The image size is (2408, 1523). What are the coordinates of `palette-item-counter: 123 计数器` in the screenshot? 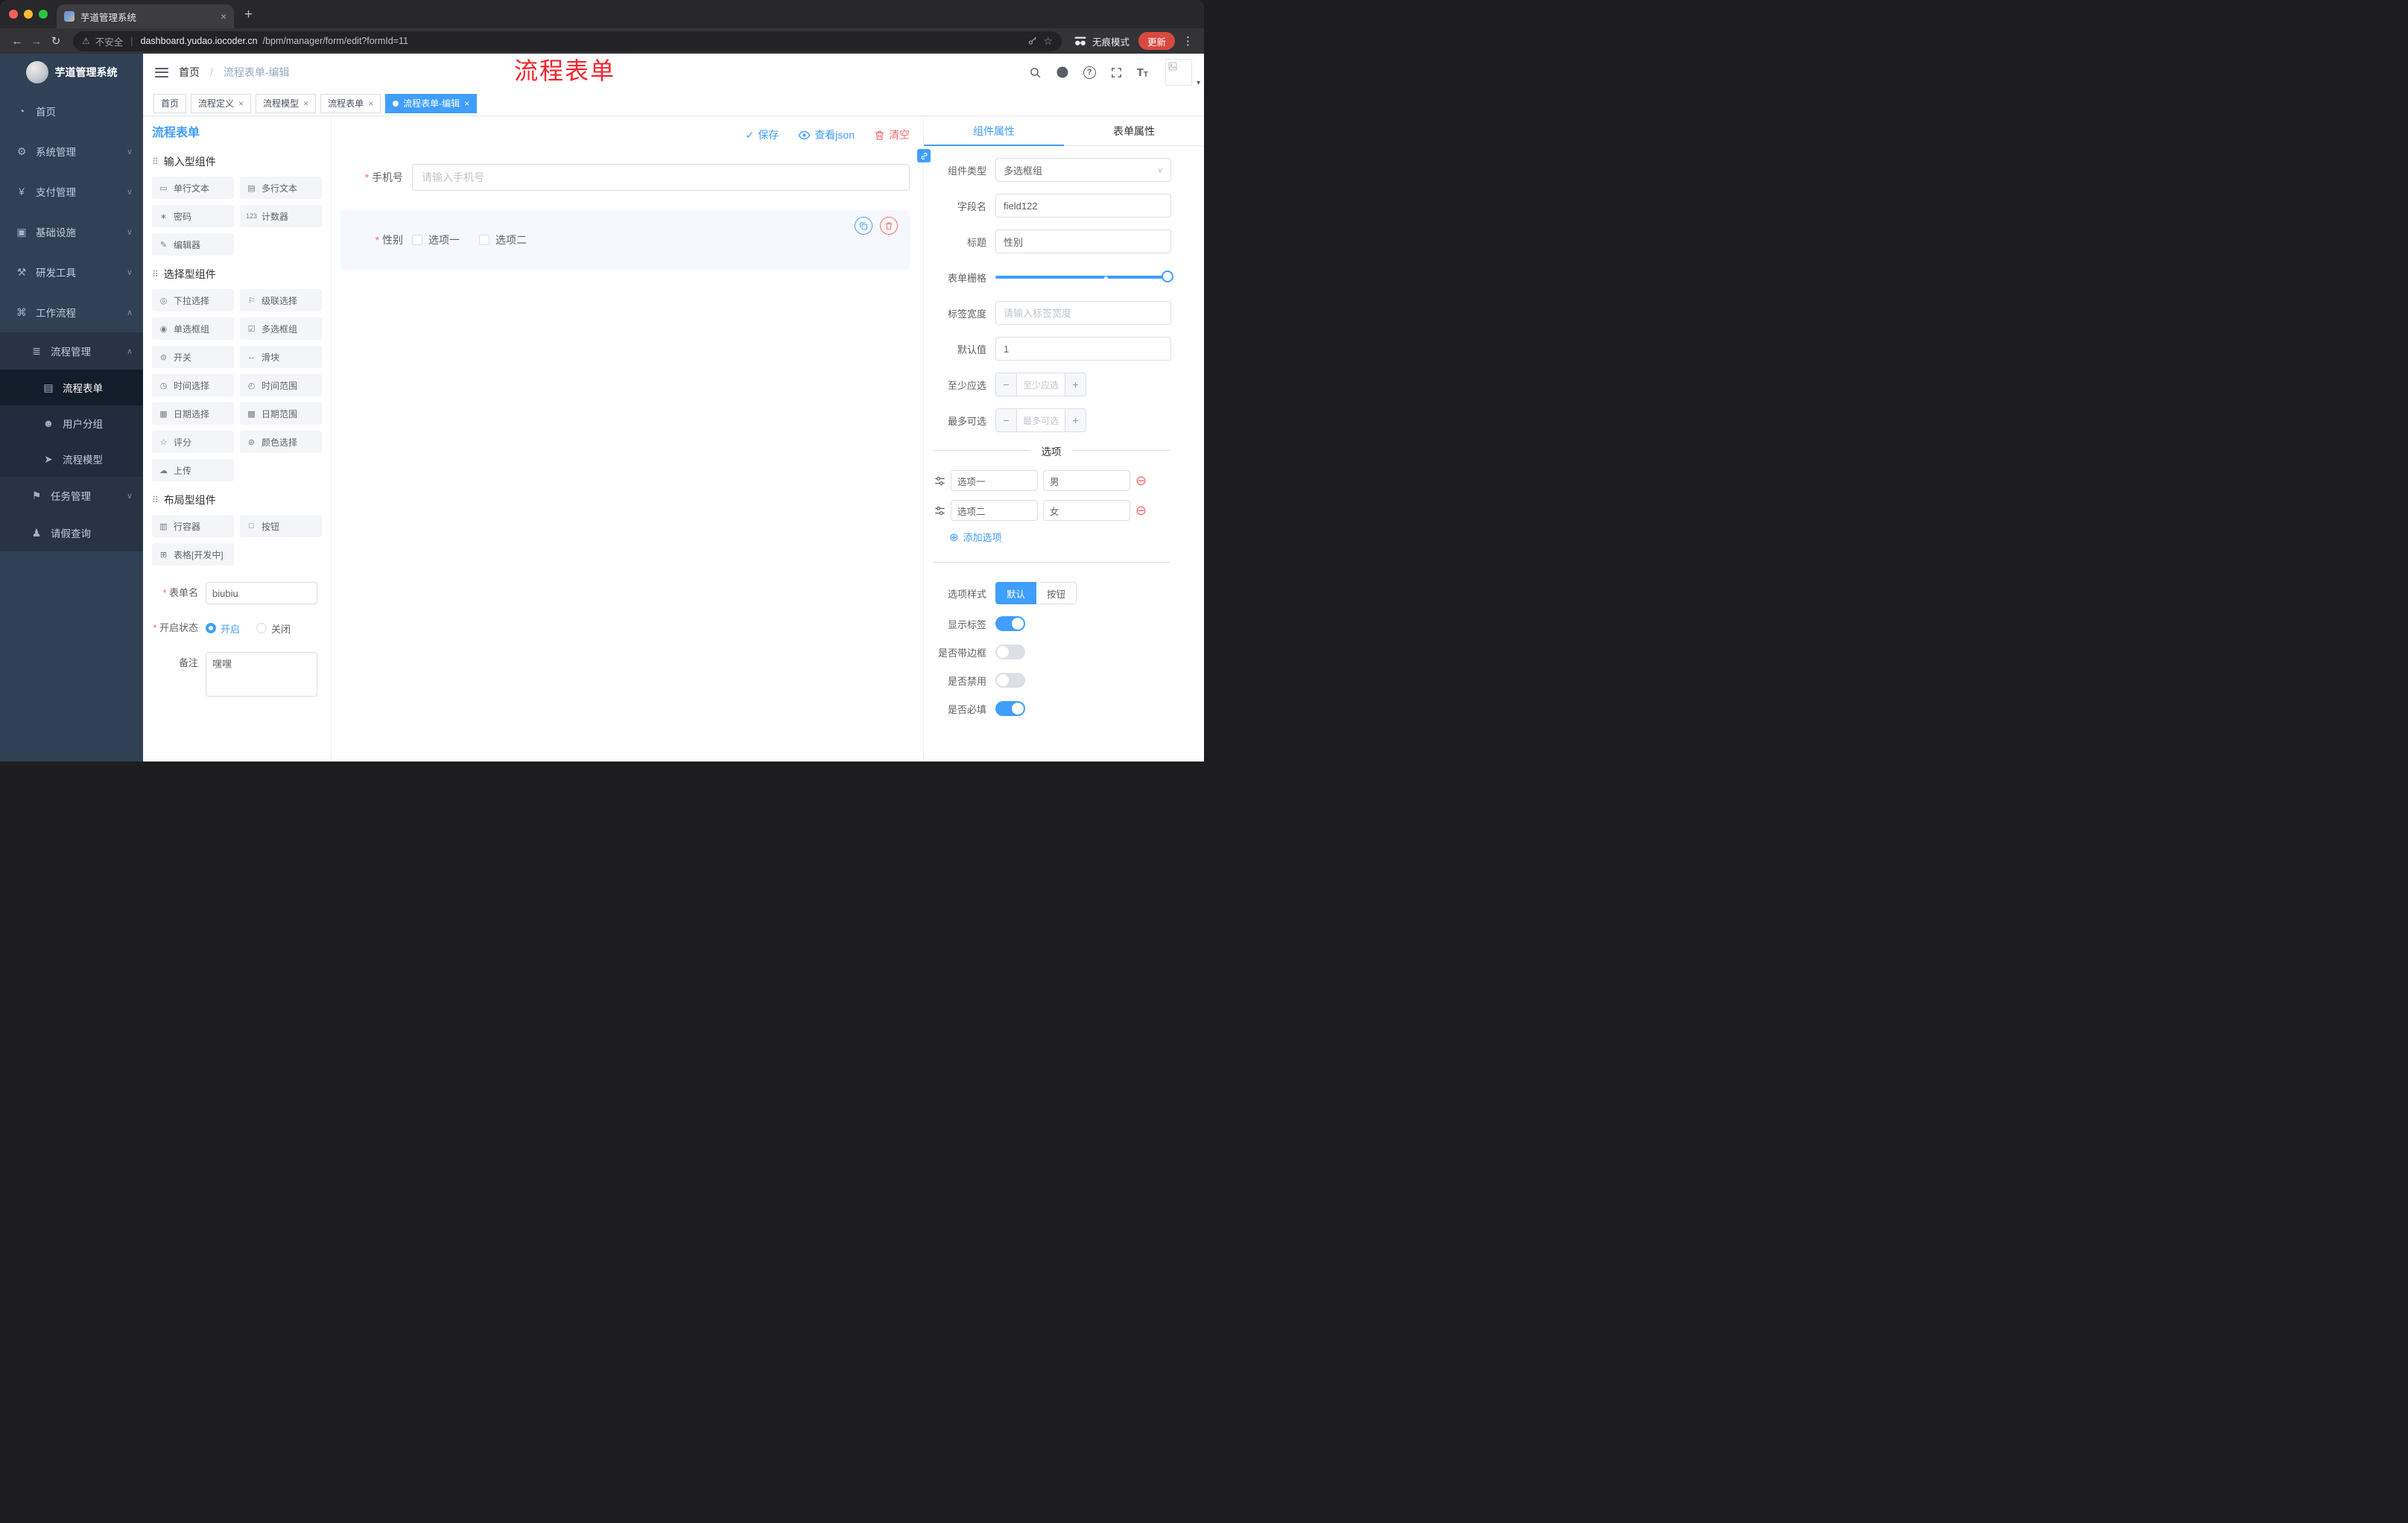 It's located at (281, 216).